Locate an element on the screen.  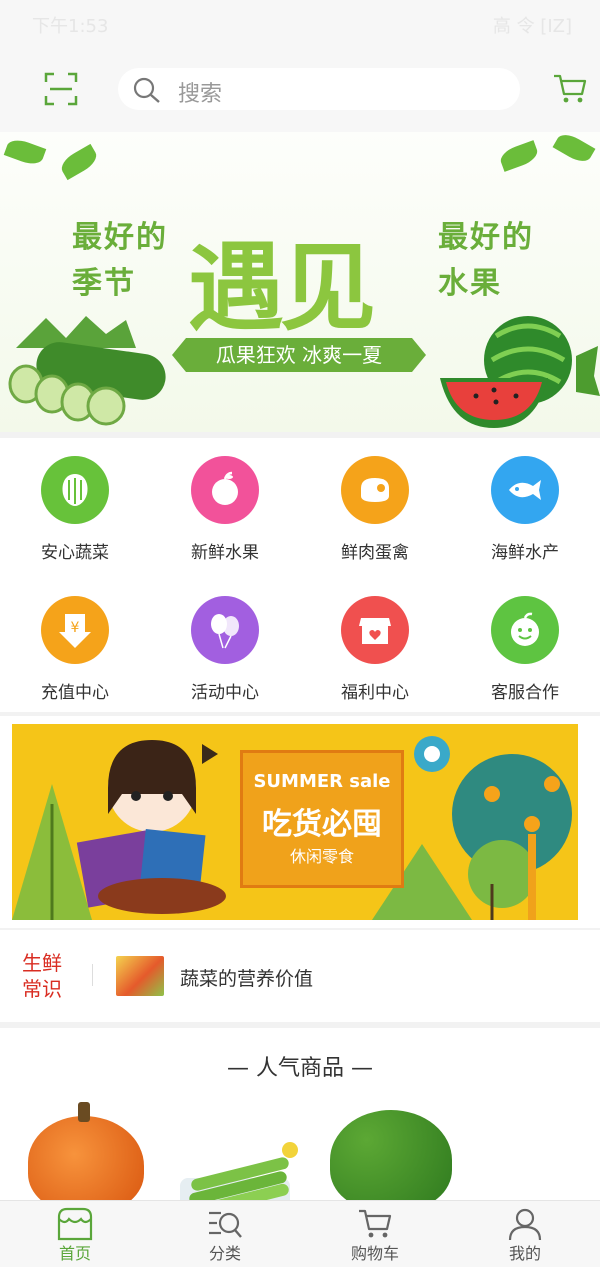
search-input: 搜索 is located at coordinates (319, 89).